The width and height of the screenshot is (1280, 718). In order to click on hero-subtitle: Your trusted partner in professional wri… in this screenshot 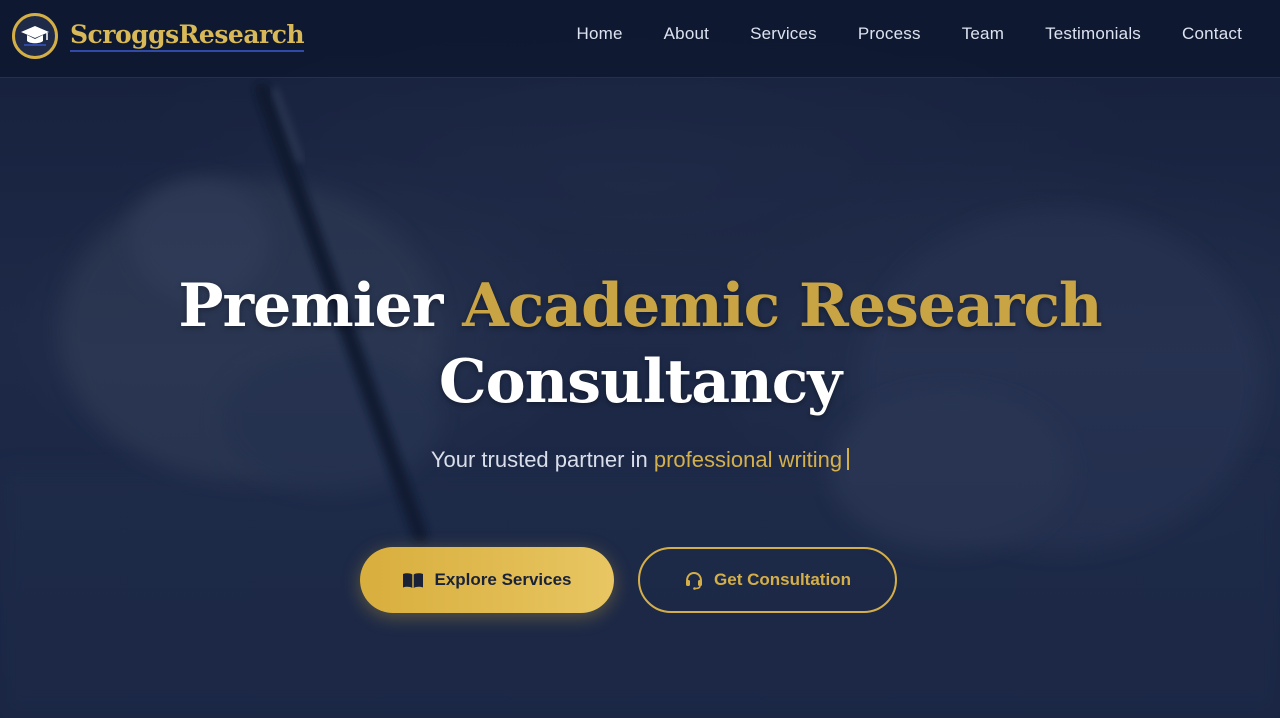, I will do `click(640, 460)`.